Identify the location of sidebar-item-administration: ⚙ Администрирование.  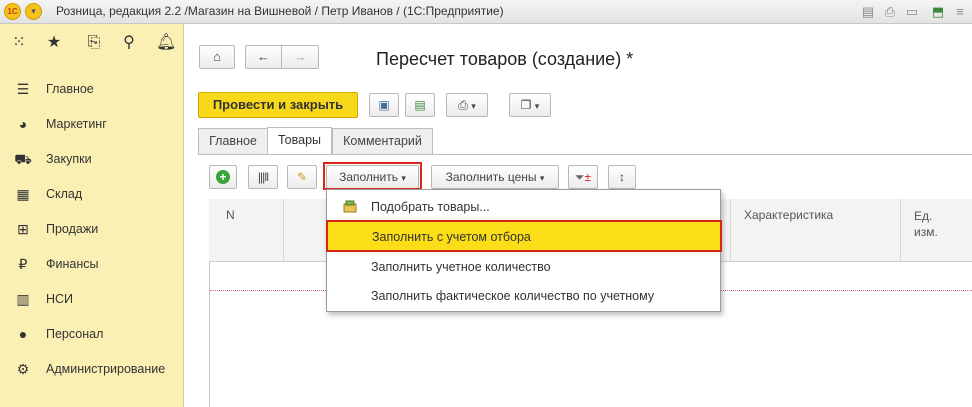
(92, 369).